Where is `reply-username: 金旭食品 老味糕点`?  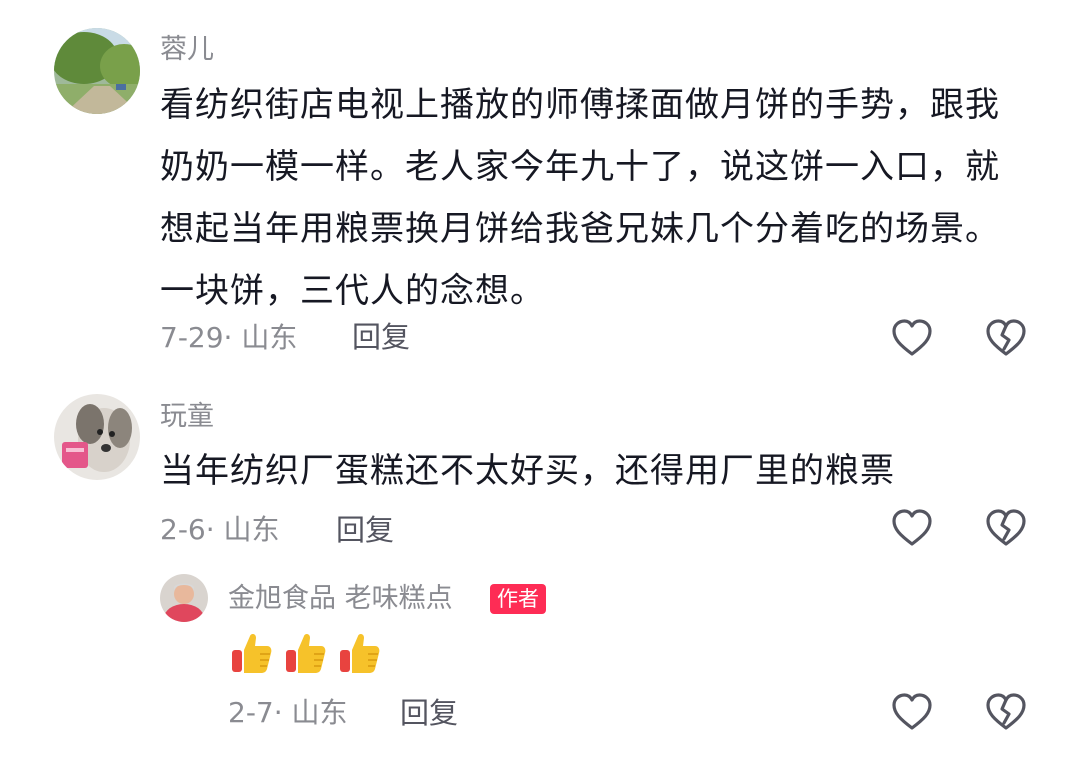 reply-username: 金旭食品 老味糕点 is located at coordinates (340, 599).